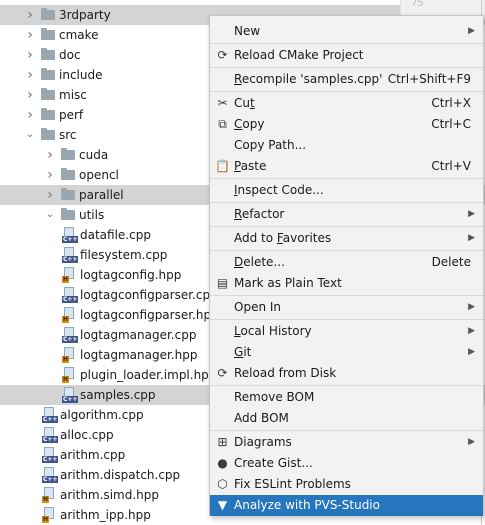 The image size is (485, 525). Describe the element at coordinates (222, 55) in the screenshot. I see `reload-cmake-icon: ⟳` at that location.